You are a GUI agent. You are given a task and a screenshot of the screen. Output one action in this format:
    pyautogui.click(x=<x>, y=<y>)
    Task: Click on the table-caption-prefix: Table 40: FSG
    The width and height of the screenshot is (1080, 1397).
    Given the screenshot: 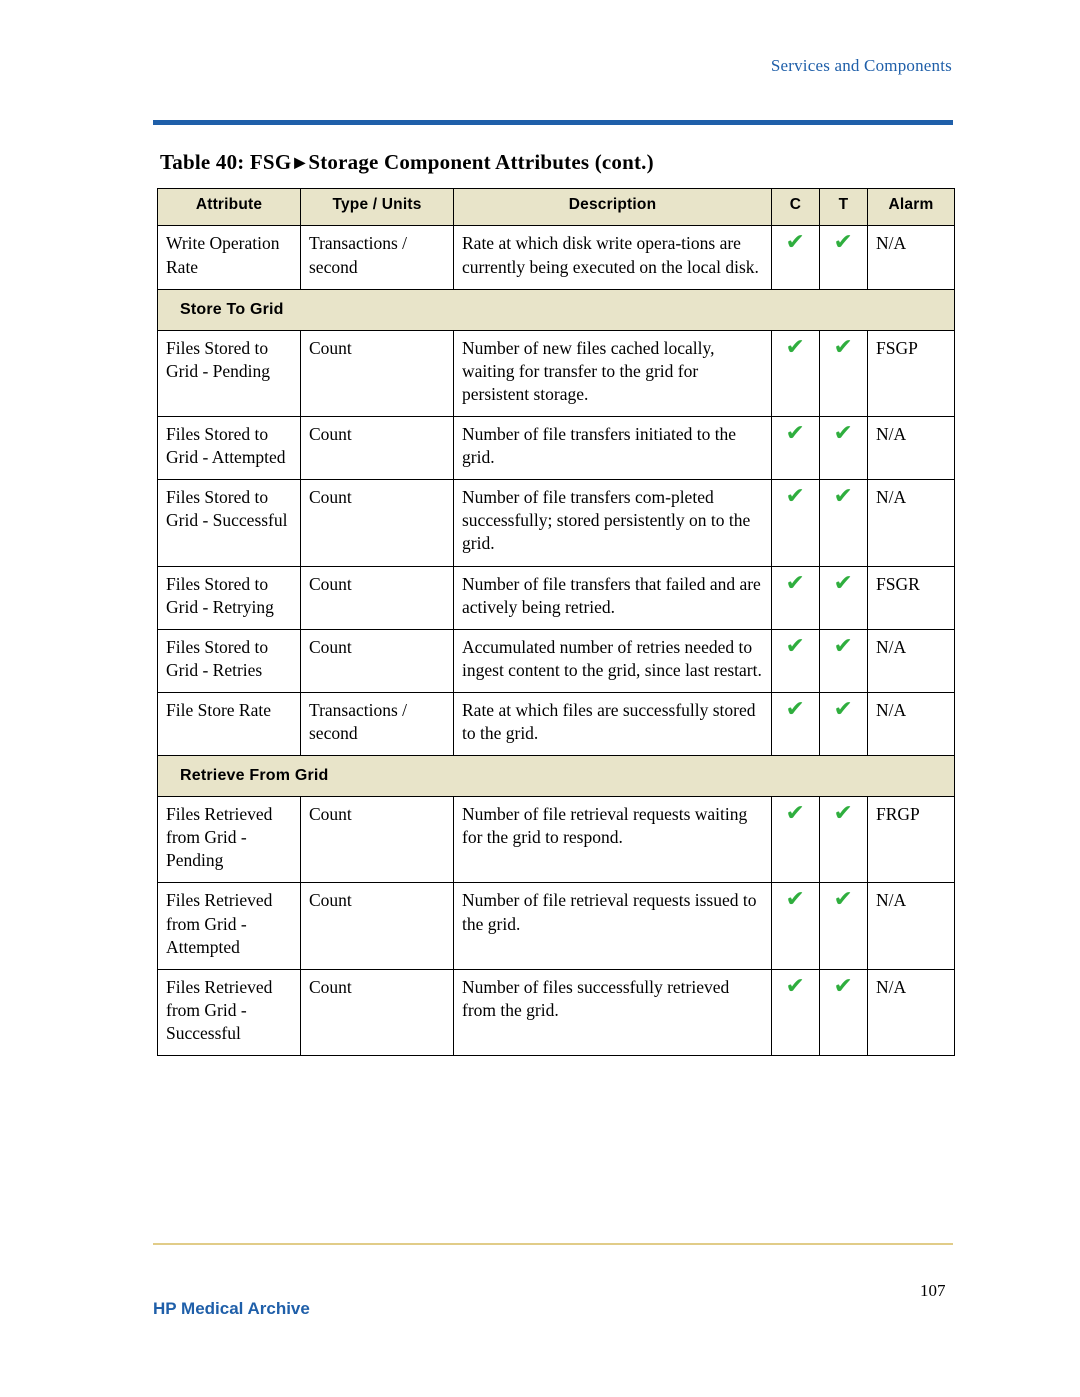 What is the action you would take?
    pyautogui.click(x=226, y=162)
    